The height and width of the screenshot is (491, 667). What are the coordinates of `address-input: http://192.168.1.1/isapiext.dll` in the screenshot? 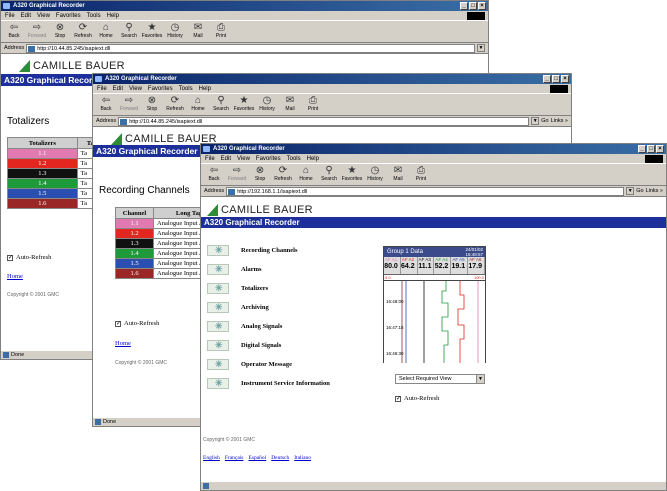 It's located at (425, 191).